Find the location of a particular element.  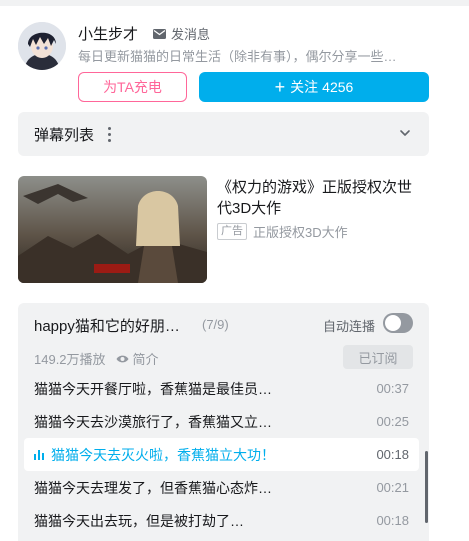

top-divider is located at coordinates (234, 3).